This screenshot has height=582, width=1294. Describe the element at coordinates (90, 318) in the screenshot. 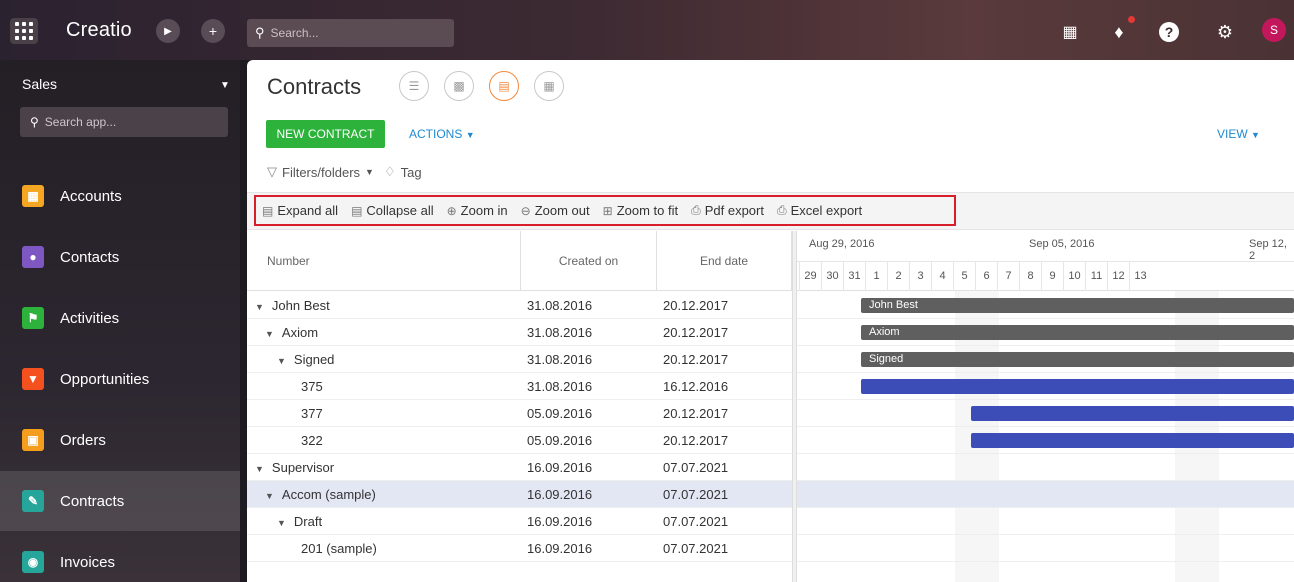

I see `sidebar-item-label: Activities` at that location.